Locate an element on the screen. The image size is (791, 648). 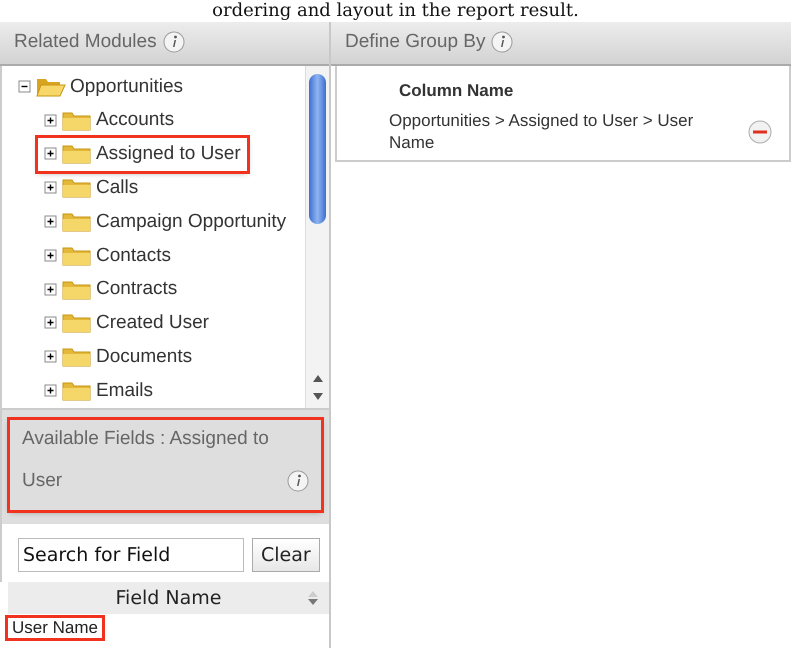
caption-text: ordering and layout in the report result. is located at coordinates (395, 11).